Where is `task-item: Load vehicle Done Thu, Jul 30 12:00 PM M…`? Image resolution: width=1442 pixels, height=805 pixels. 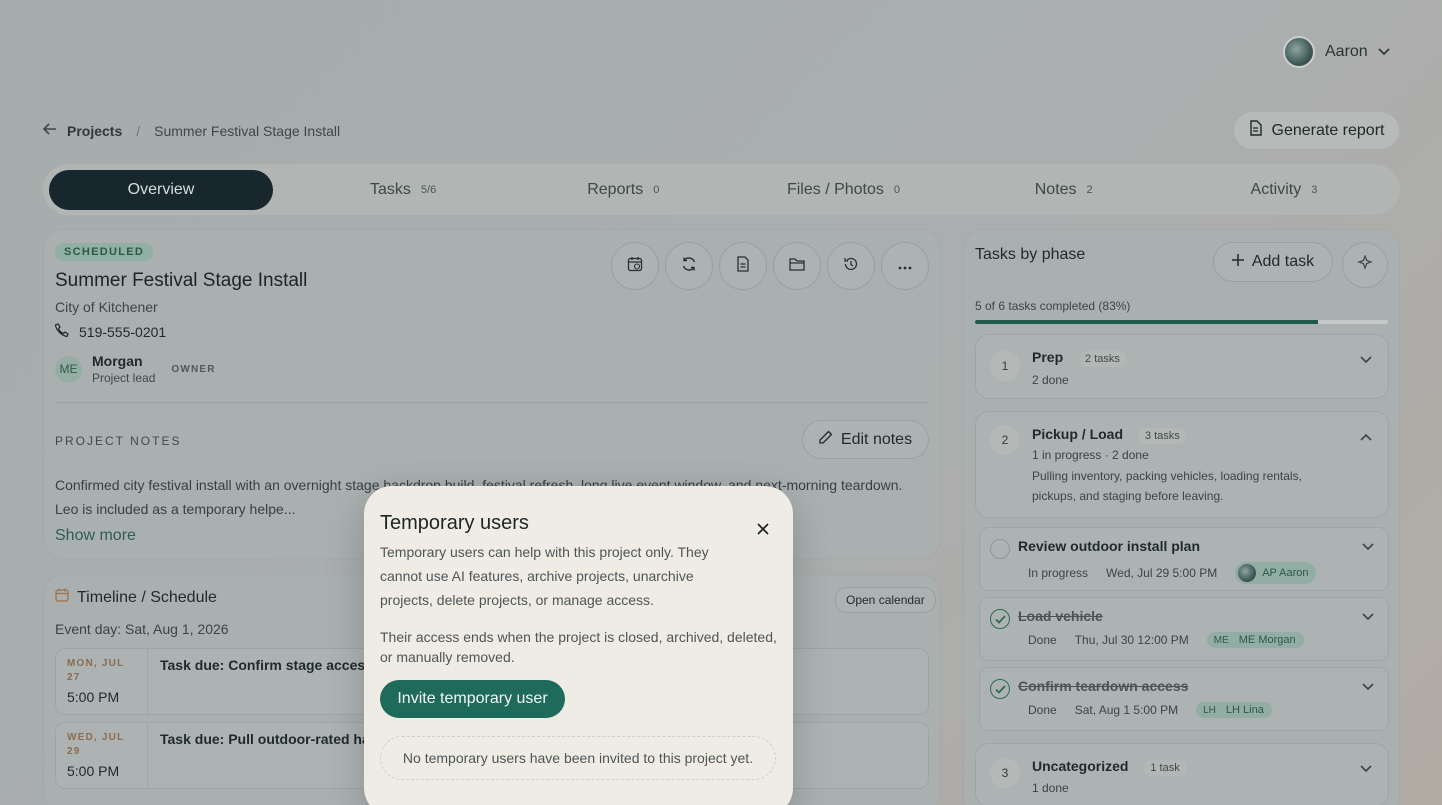 task-item: Load vehicle Done Thu, Jul 30 12:00 PM M… is located at coordinates (1184, 629).